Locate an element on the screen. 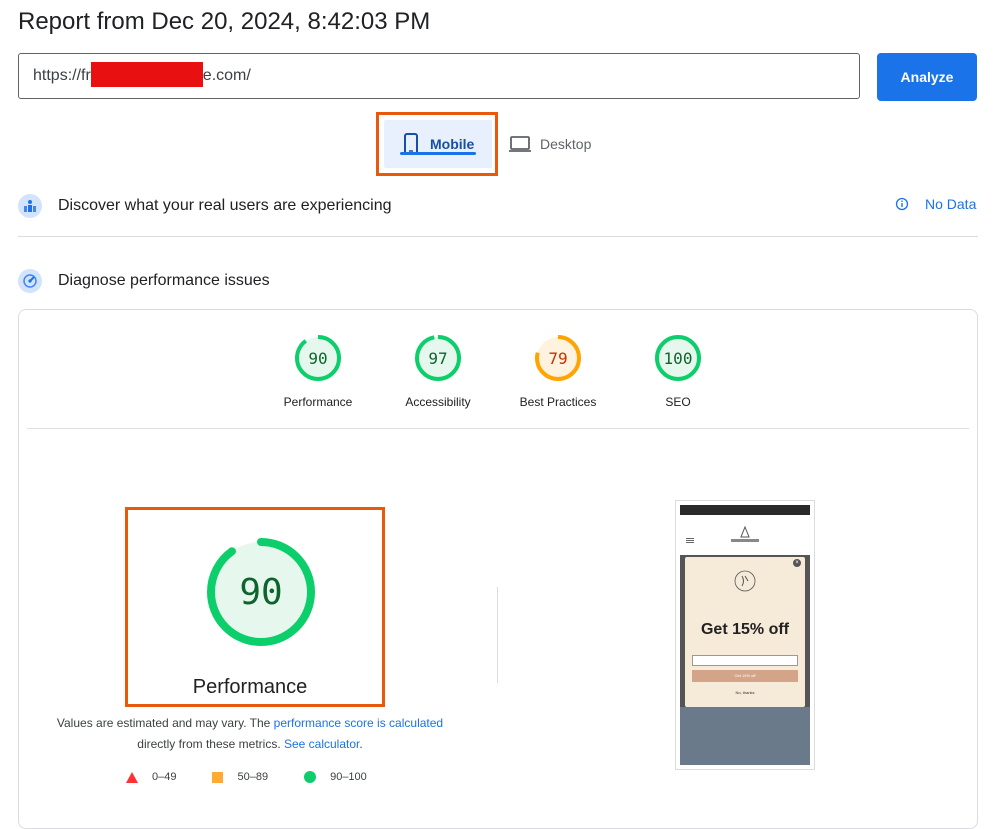 The image size is (996, 829). score-label-best-practices: Best Practices is located at coordinates (558, 402).